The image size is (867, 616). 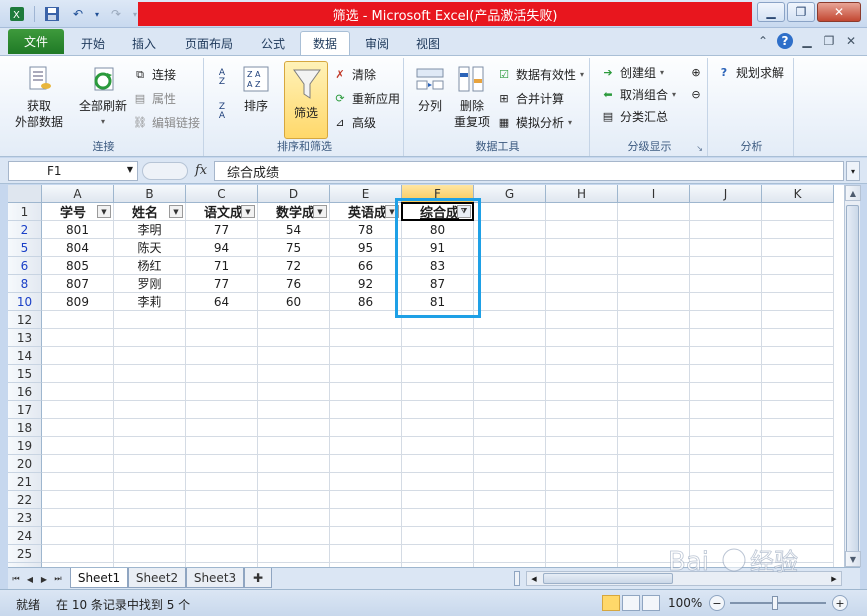 What do you see at coordinates (222, 320) in the screenshot?
I see `cell-C12` at bounding box center [222, 320].